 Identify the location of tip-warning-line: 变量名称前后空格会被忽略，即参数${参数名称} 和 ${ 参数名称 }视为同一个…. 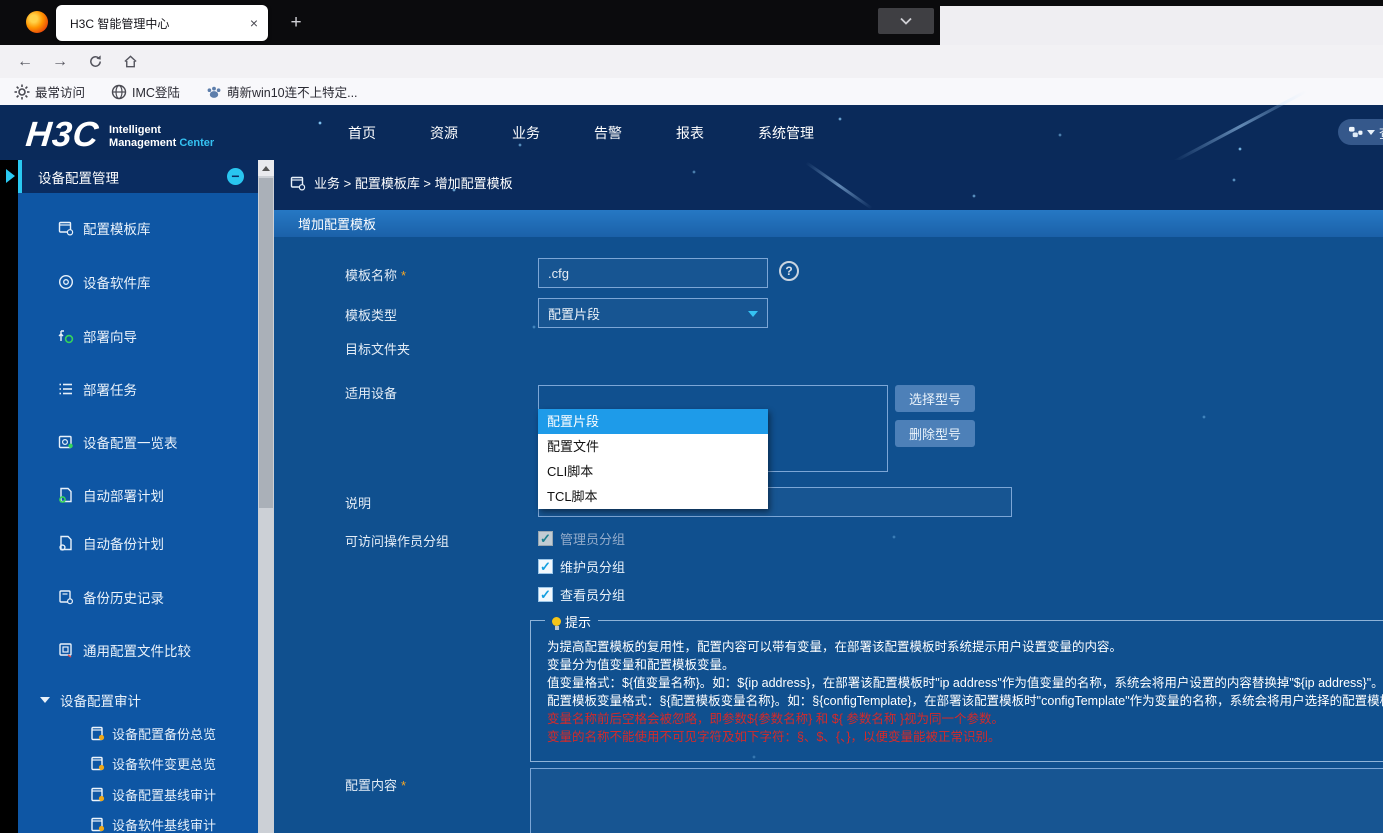
(775, 719).